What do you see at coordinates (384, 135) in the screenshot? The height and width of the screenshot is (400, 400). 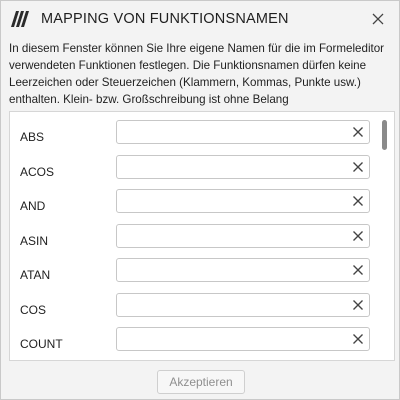 I see `scrollbar-thumb` at bounding box center [384, 135].